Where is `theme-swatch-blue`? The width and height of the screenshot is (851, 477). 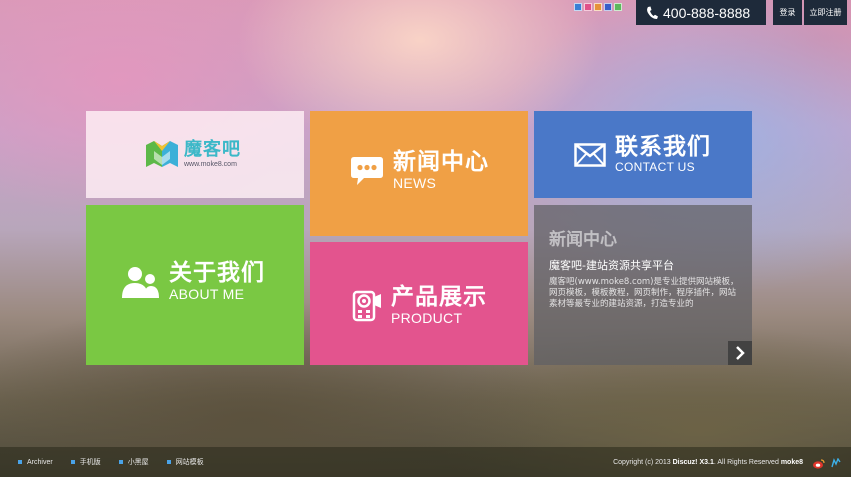
theme-swatch-blue is located at coordinates (578, 7).